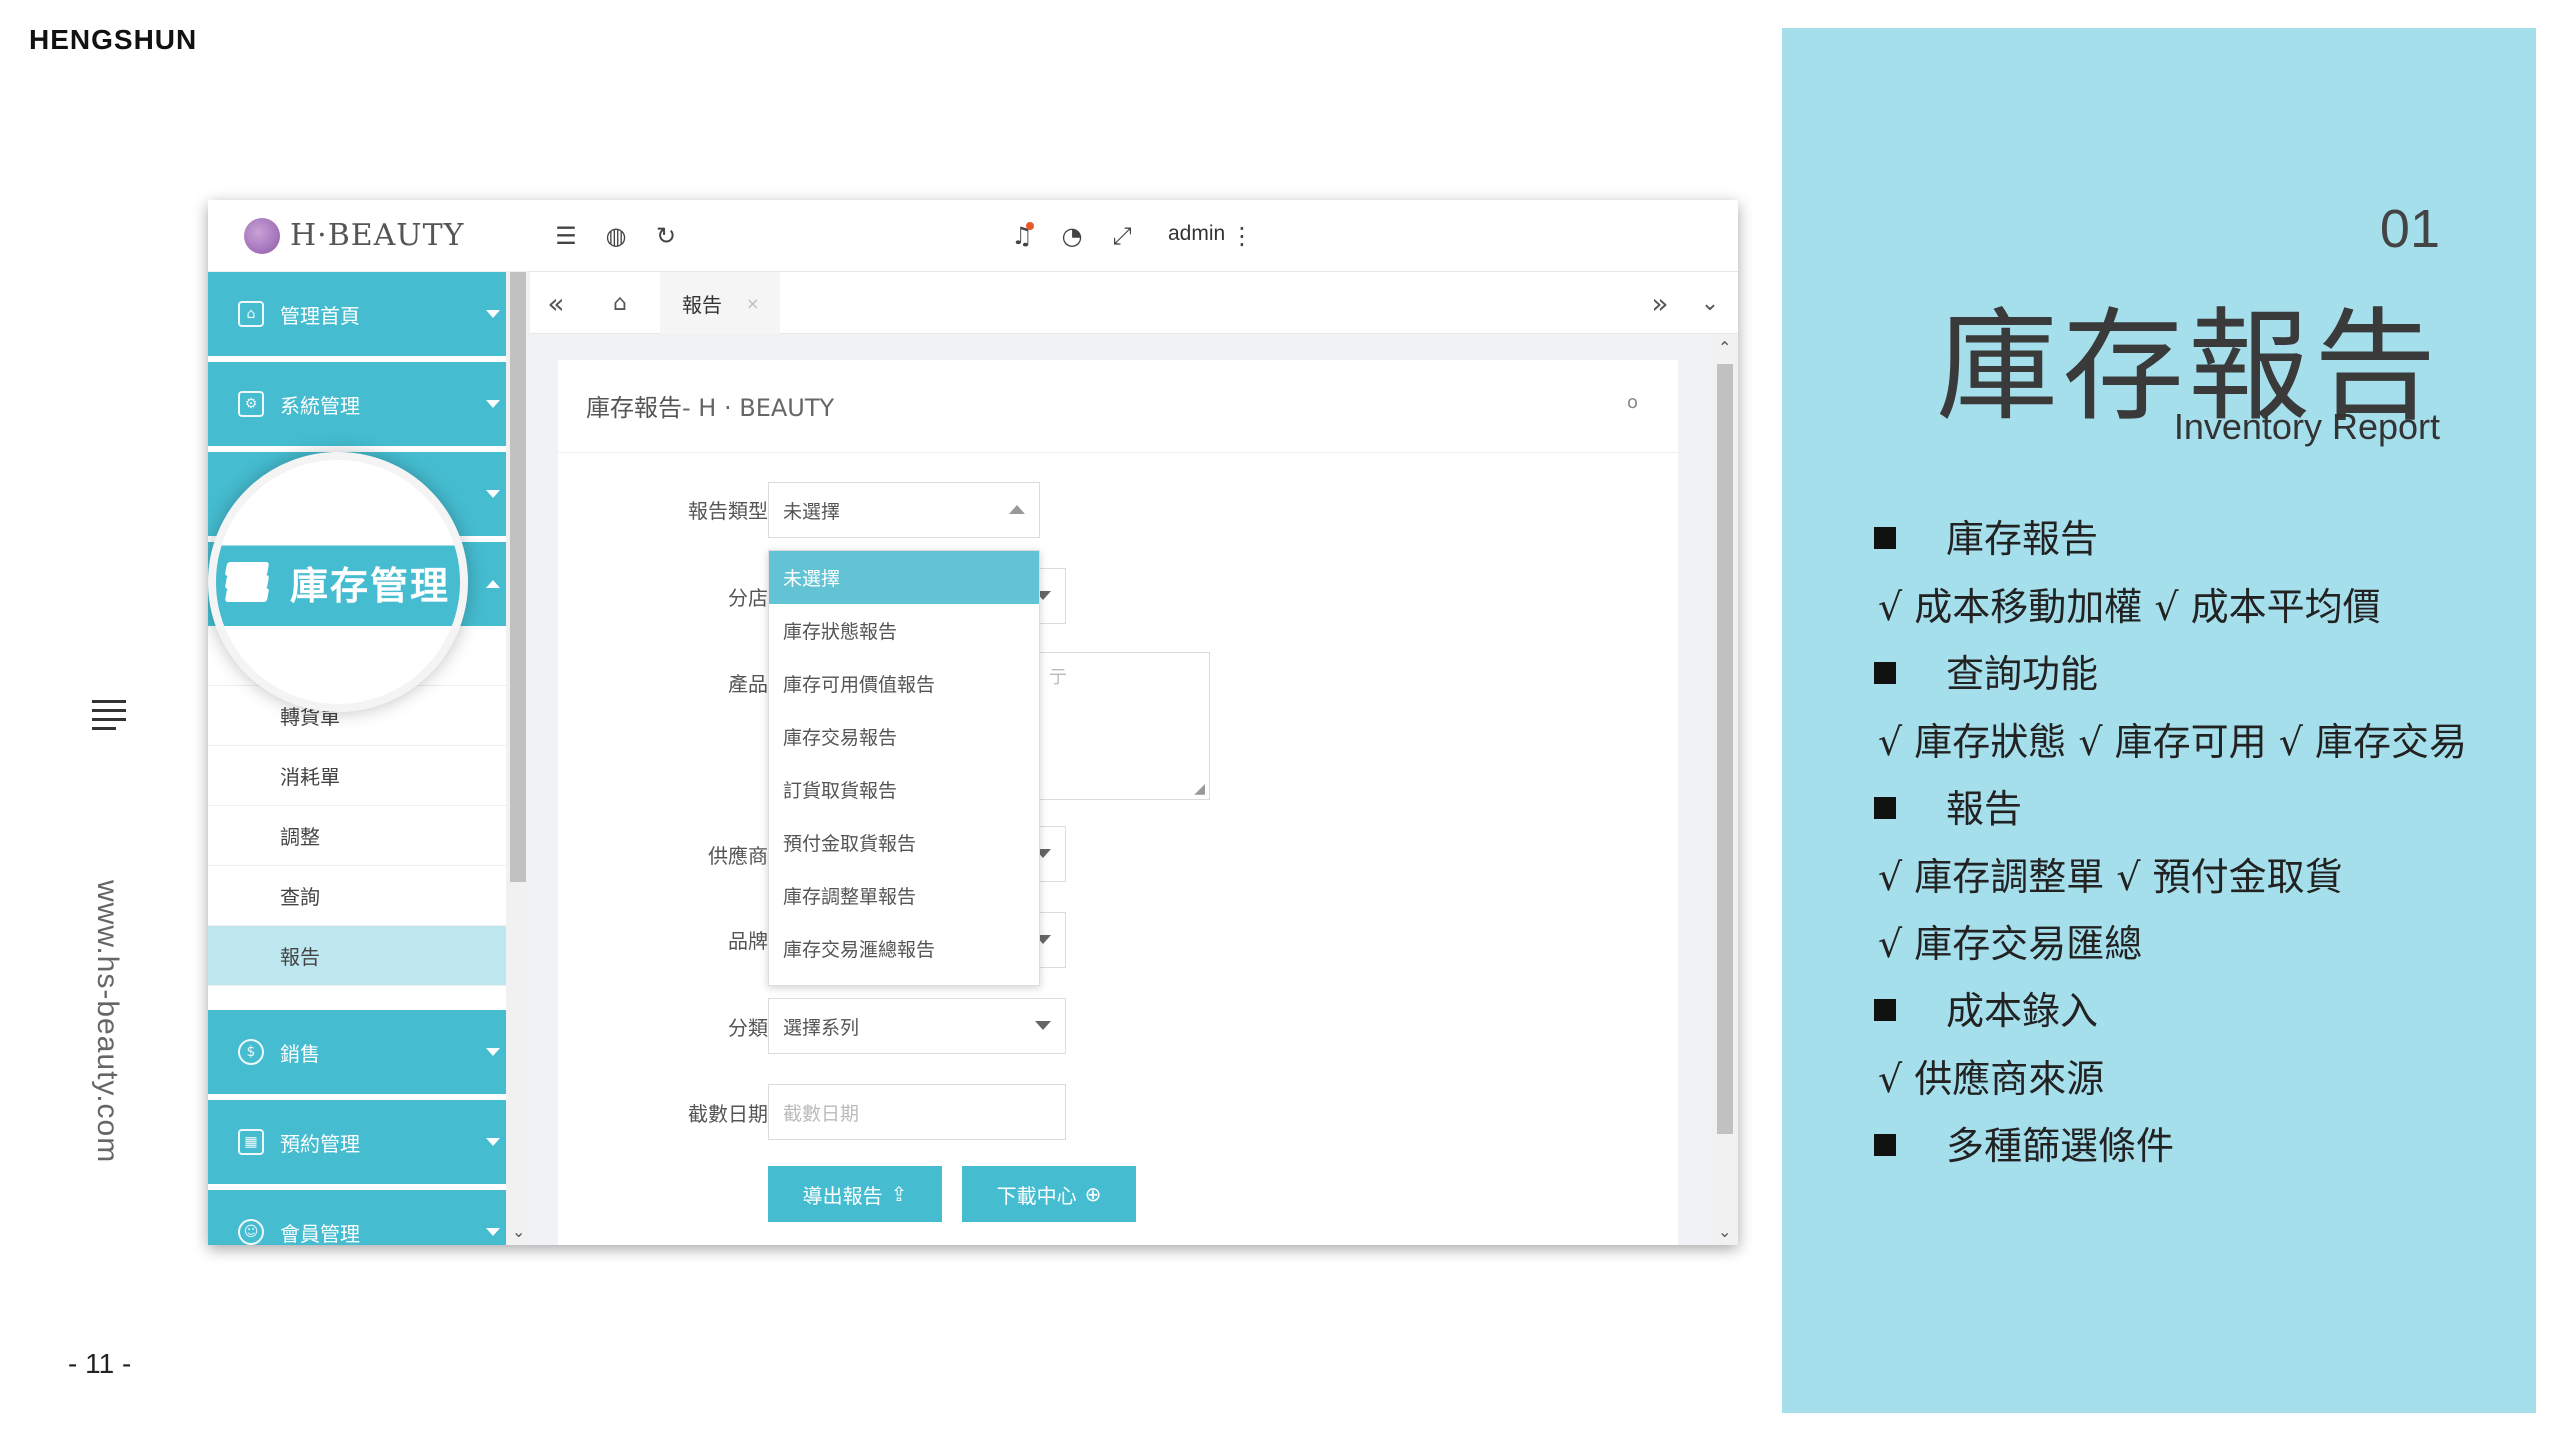 Image resolution: width=2560 pixels, height=1440 pixels. What do you see at coordinates (752, 303) in the screenshot?
I see `close-icon: ×` at bounding box center [752, 303].